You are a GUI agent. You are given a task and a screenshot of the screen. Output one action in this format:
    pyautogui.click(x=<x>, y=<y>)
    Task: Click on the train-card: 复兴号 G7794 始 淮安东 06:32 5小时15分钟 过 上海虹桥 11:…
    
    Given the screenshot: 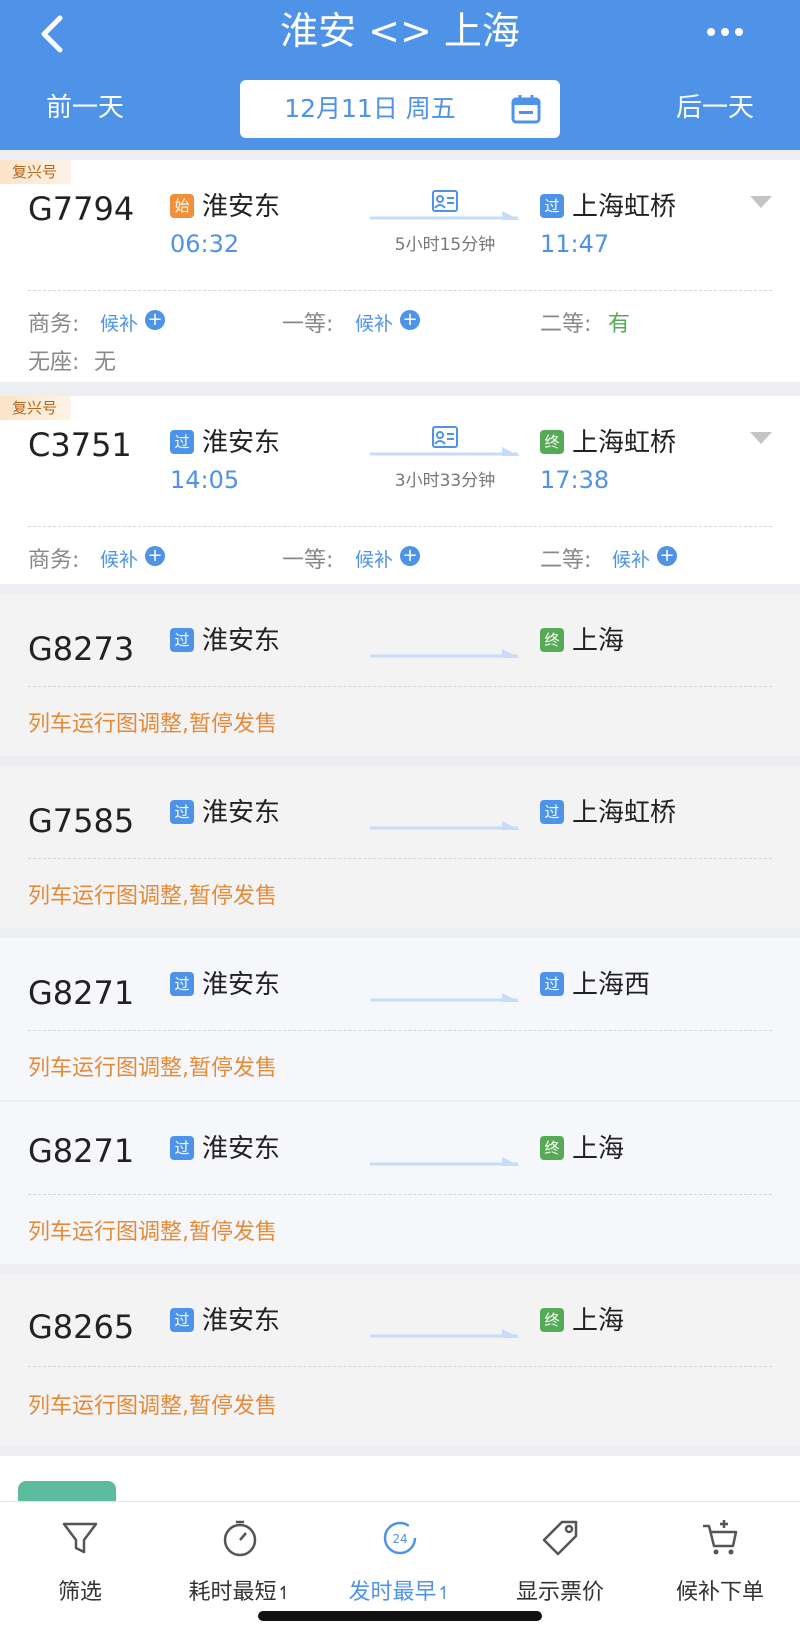 What is the action you would take?
    pyautogui.click(x=400, y=271)
    